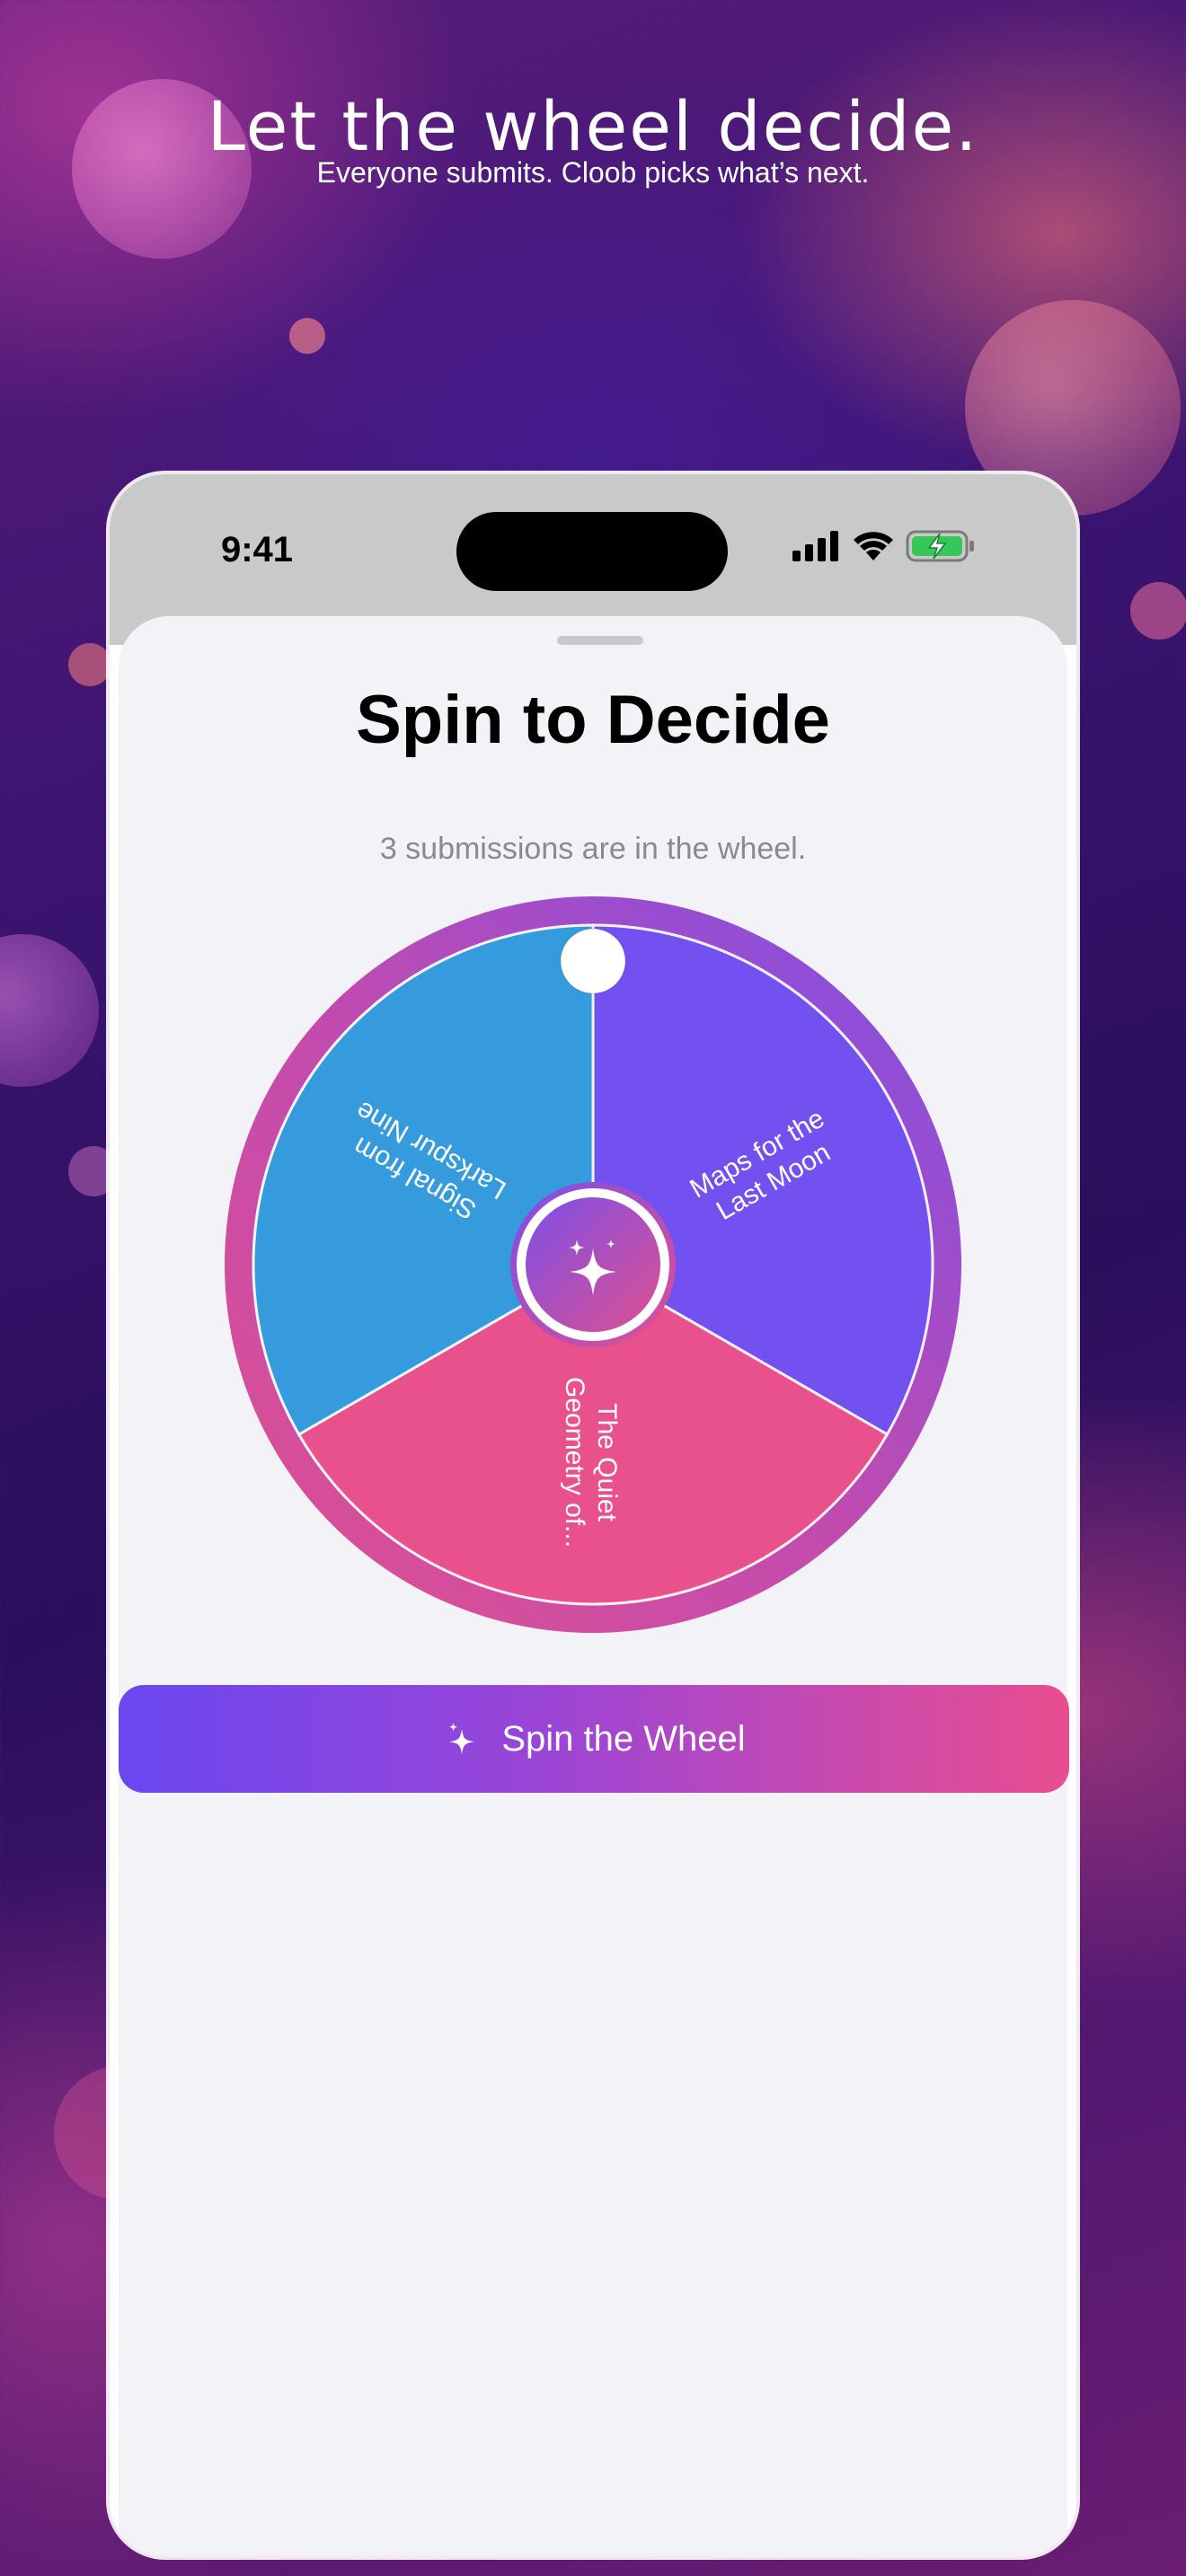 Image resolution: width=1186 pixels, height=2576 pixels. Describe the element at coordinates (873, 546) in the screenshot. I see `wifi-icon` at that location.